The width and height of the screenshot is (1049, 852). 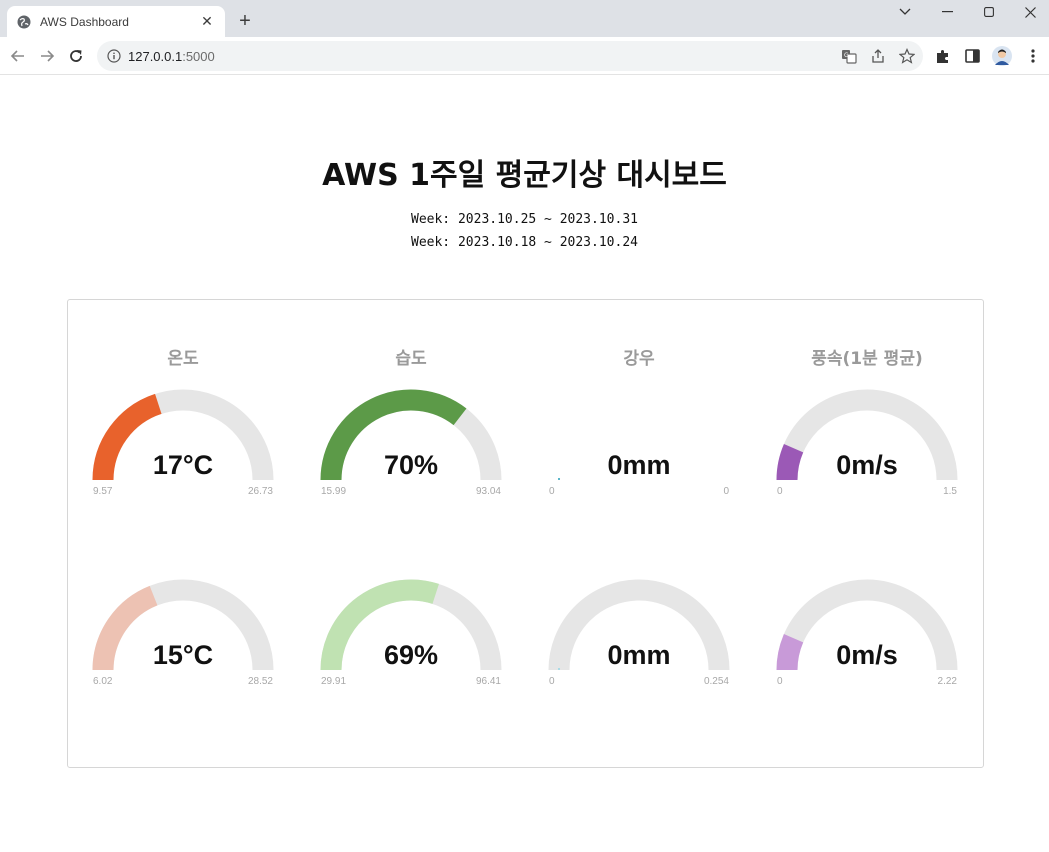 I want to click on gauge-min-label: 29.91, so click(x=334, y=681).